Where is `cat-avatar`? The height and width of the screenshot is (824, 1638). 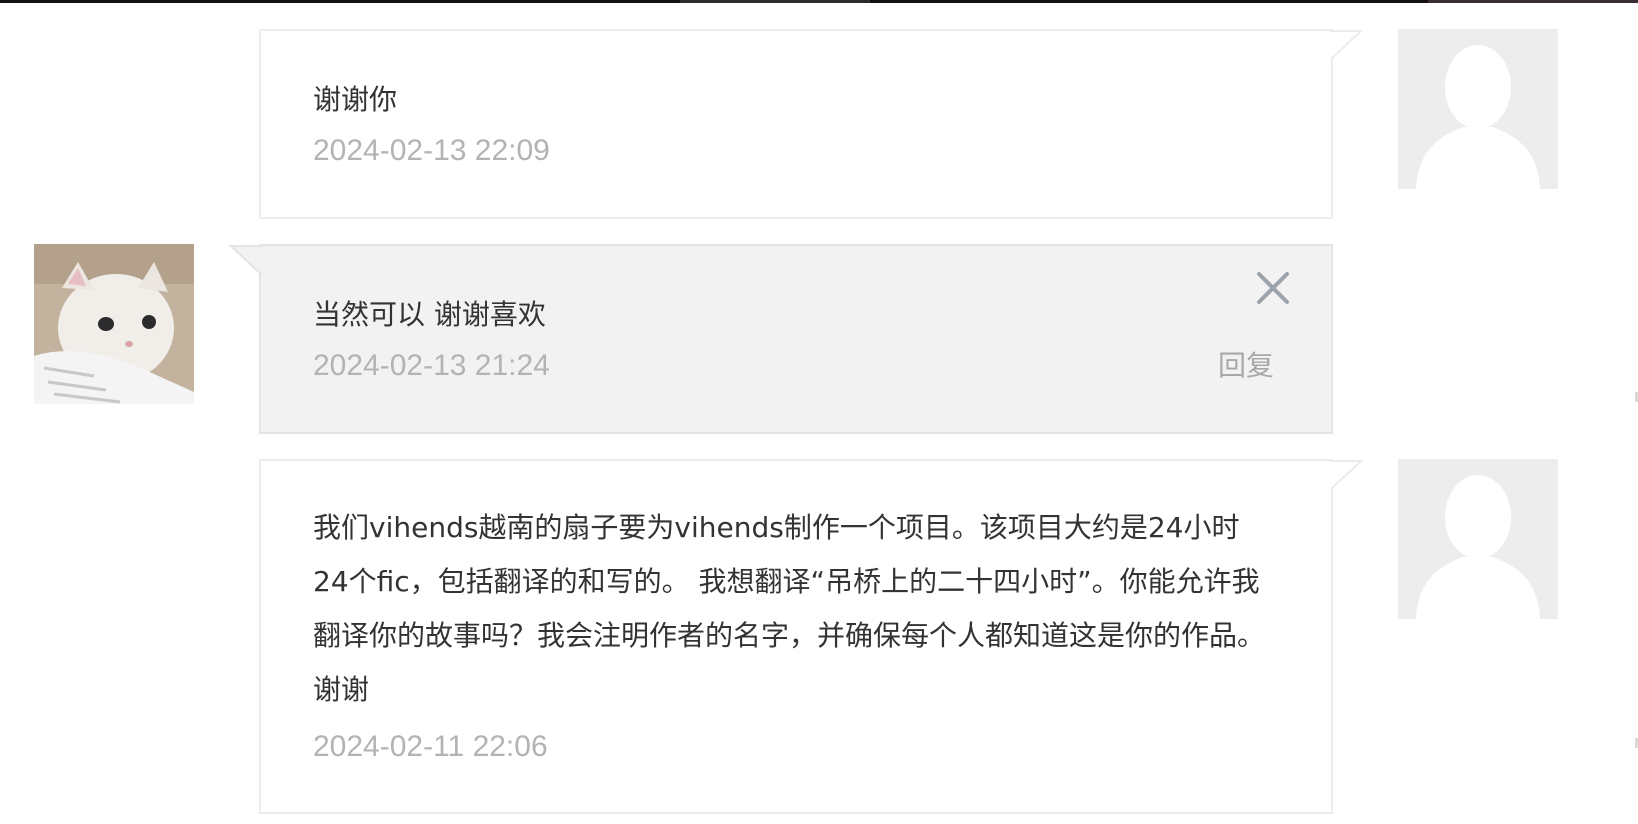 cat-avatar is located at coordinates (114, 324).